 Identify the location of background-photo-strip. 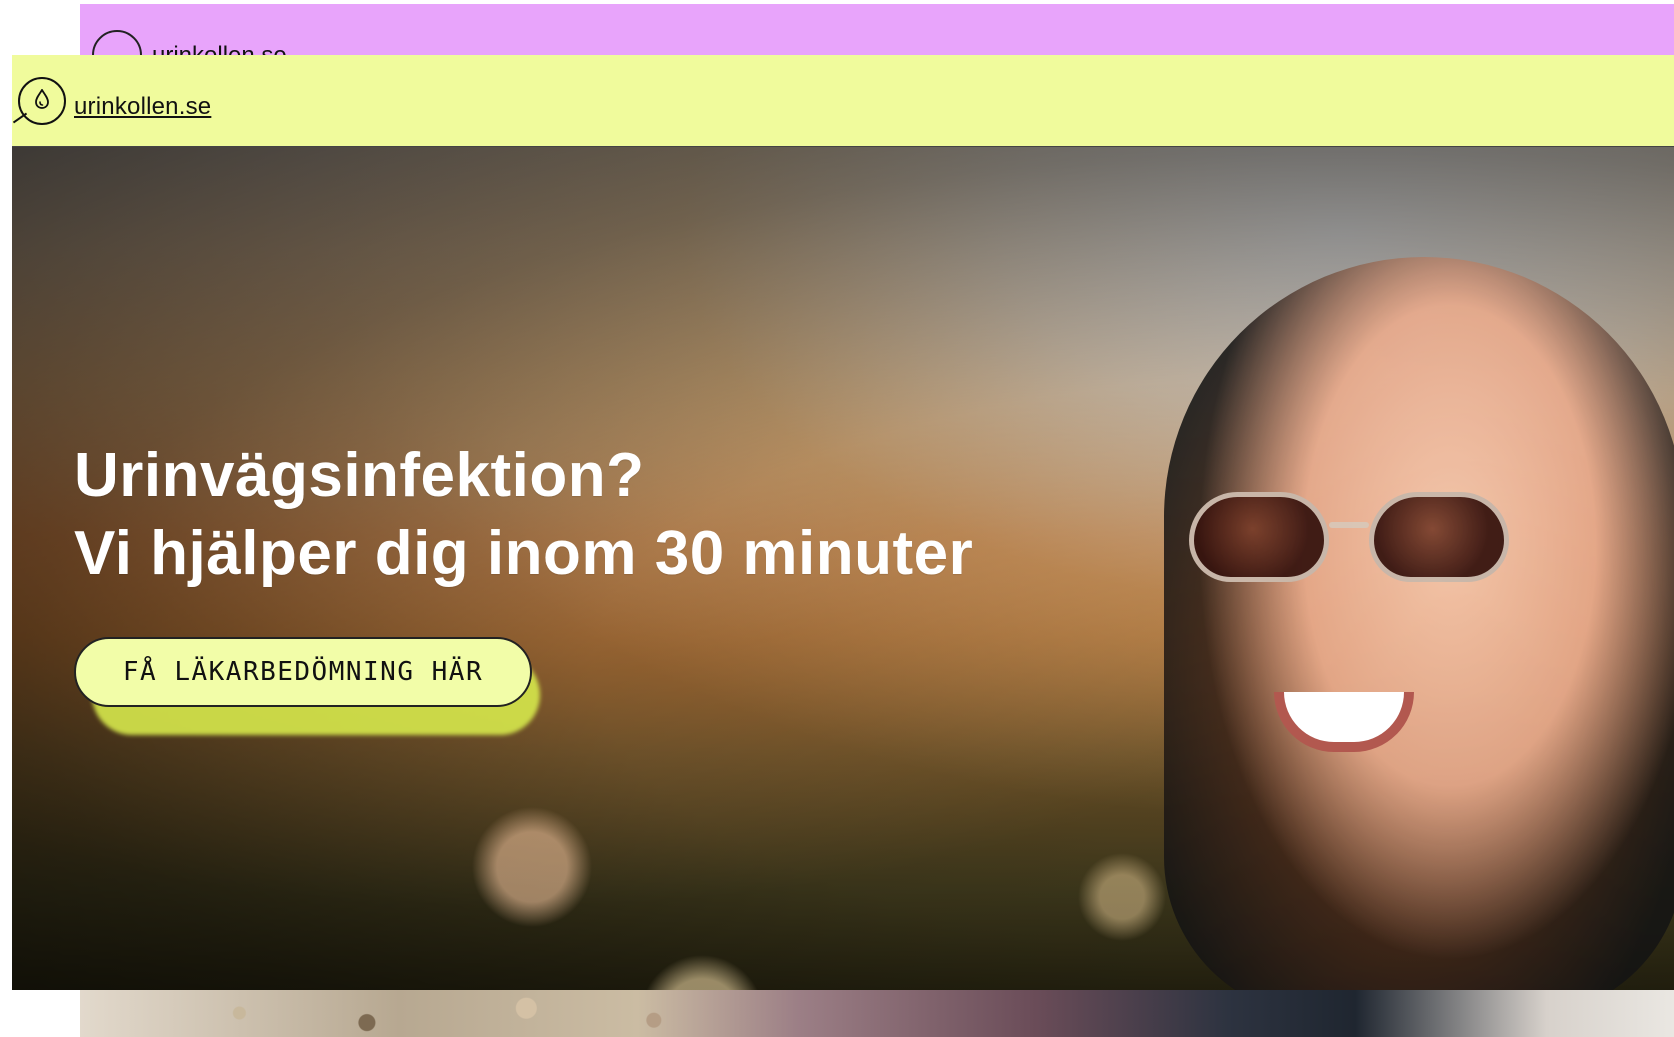
(877, 1013).